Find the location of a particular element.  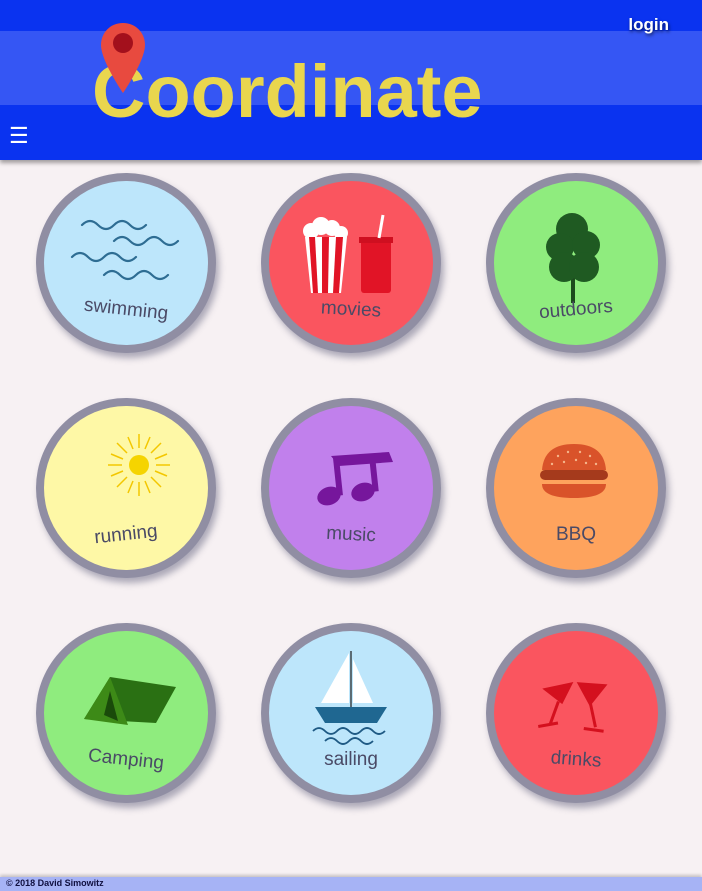

logo-text: Coordinate is located at coordinates (287, 91).